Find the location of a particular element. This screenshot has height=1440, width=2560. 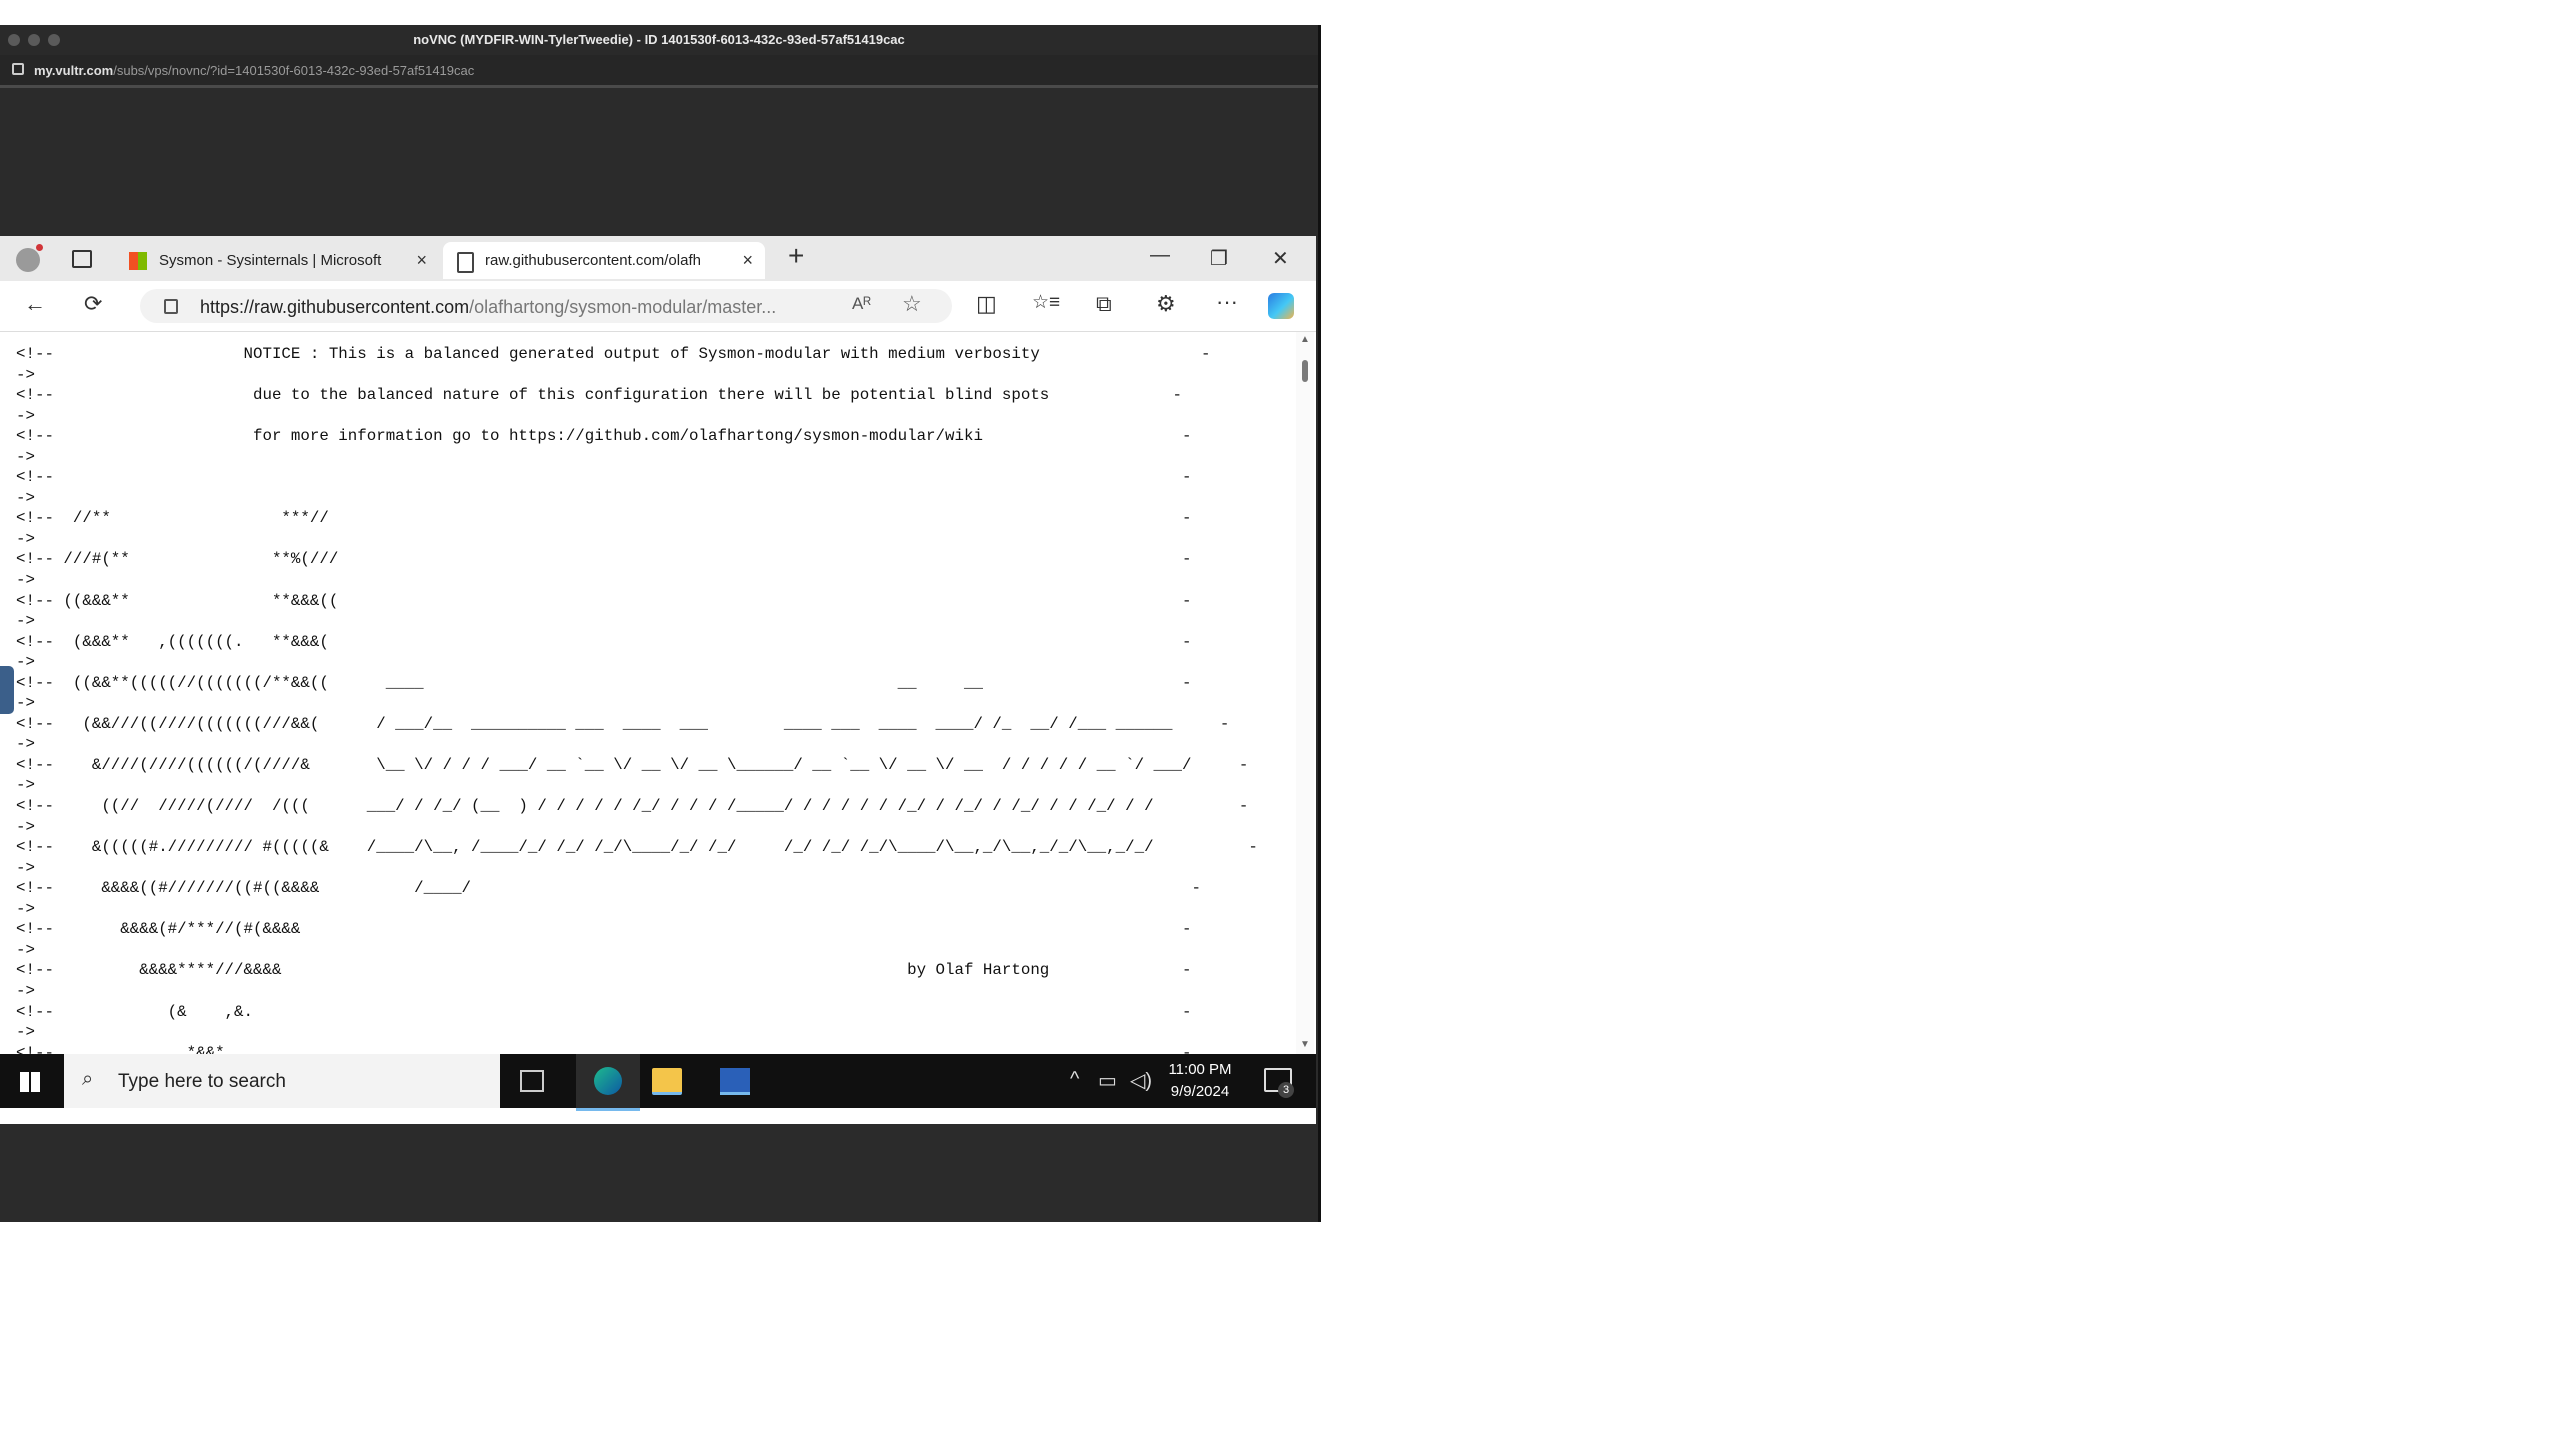

scroll-down-icon: ▼ is located at coordinates (1305, 1044).